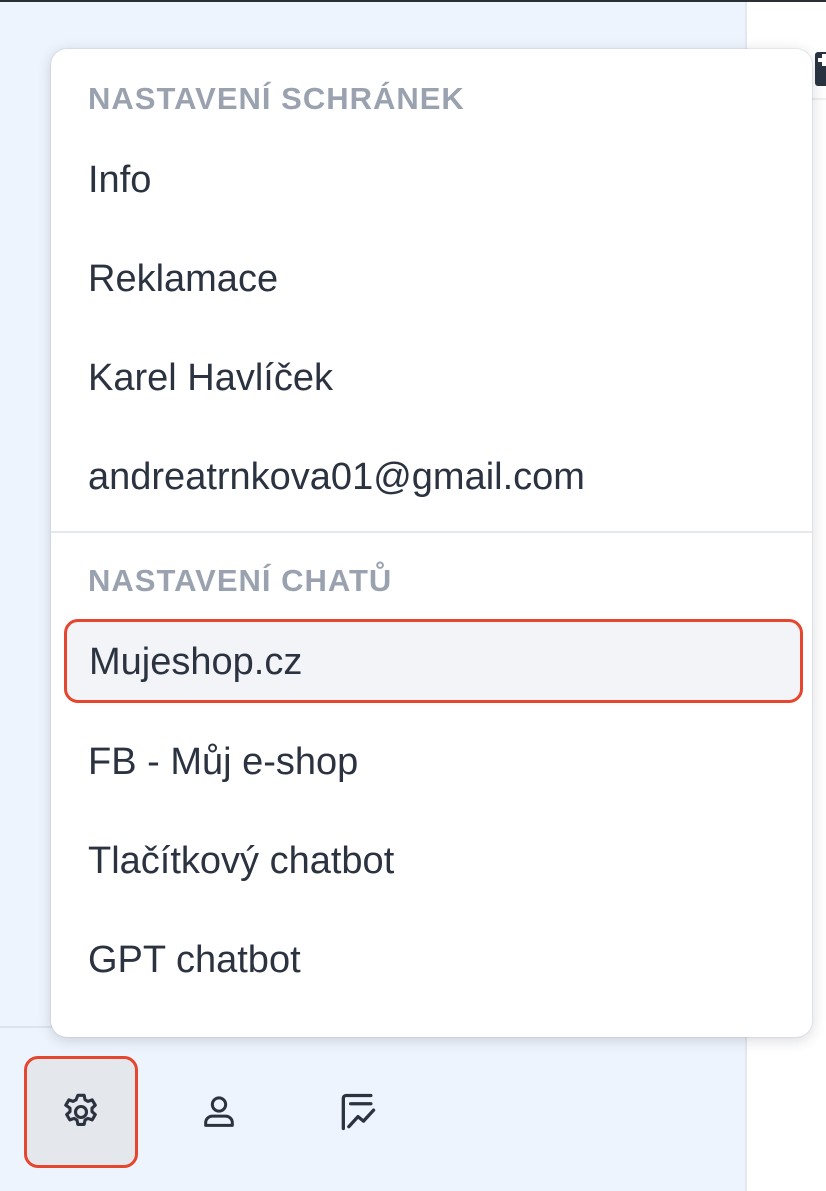  I want to click on menu-item-gmail-account: andreatrnkova01@gmail.com, so click(336, 477).